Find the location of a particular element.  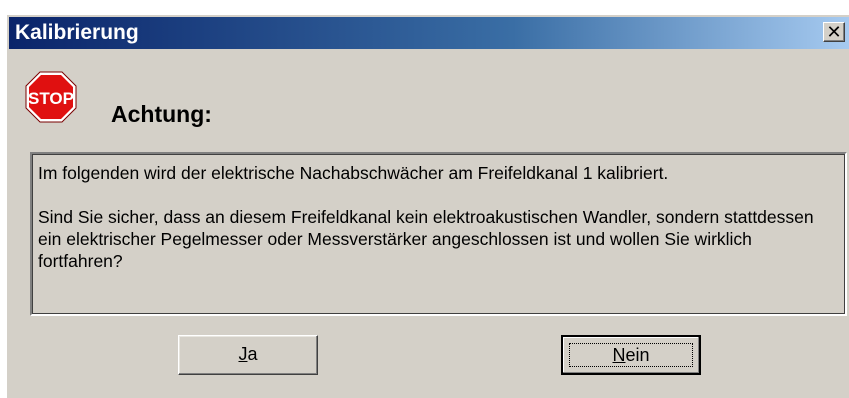

close-button: ✕ is located at coordinates (834, 32).